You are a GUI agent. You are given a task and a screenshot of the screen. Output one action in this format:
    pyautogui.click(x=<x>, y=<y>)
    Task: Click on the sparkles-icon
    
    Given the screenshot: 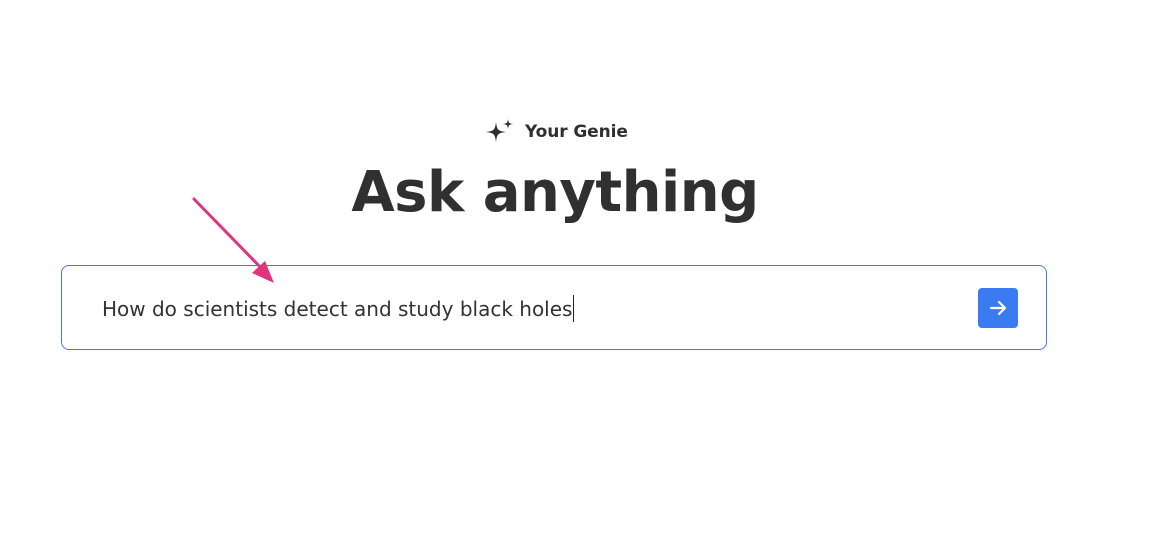 What is the action you would take?
    pyautogui.click(x=499, y=130)
    